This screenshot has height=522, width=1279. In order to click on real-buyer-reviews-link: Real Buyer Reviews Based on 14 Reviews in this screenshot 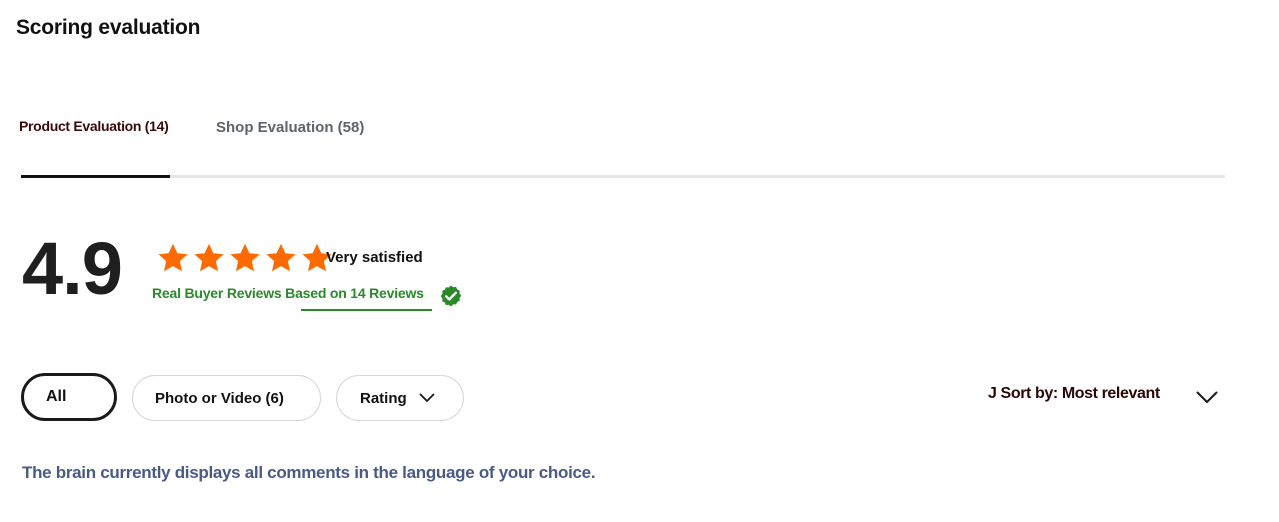, I will do `click(288, 293)`.